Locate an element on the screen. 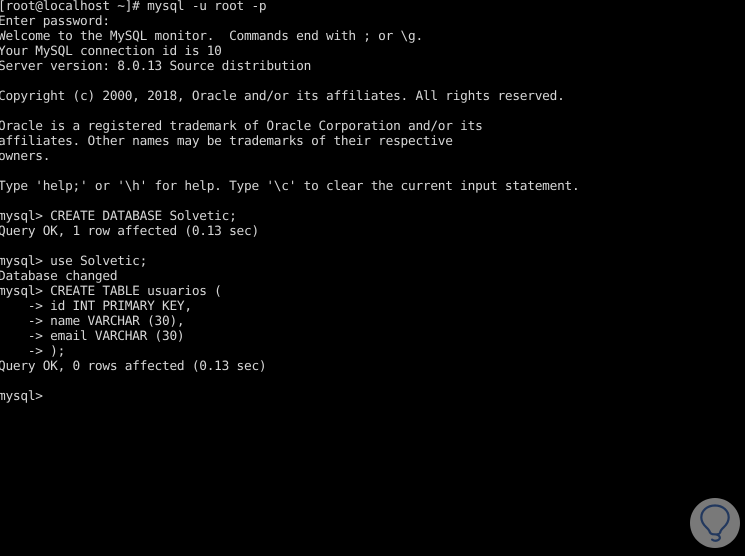 The height and width of the screenshot is (556, 745). terminal-line: Enter password: is located at coordinates (55, 21).